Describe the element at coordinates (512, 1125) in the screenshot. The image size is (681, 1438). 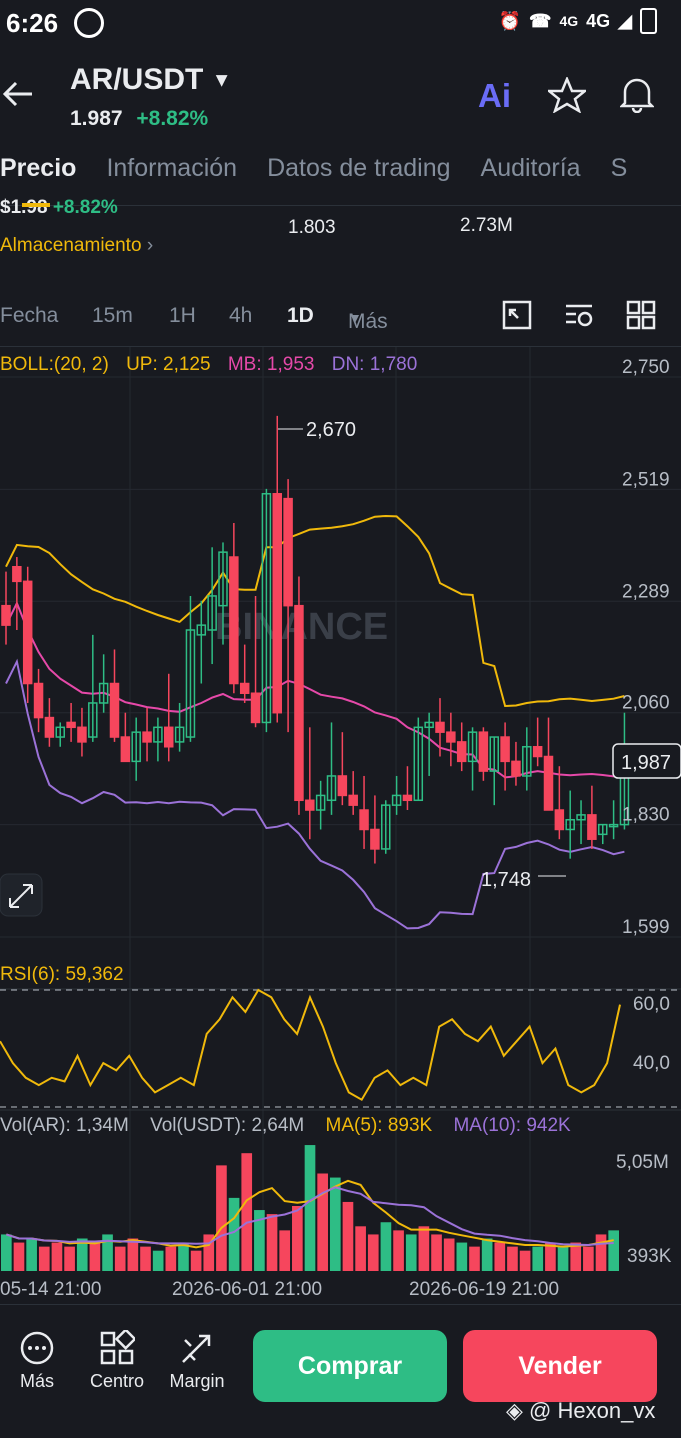
I see `vol-ma10: MA(10): 942K` at that location.